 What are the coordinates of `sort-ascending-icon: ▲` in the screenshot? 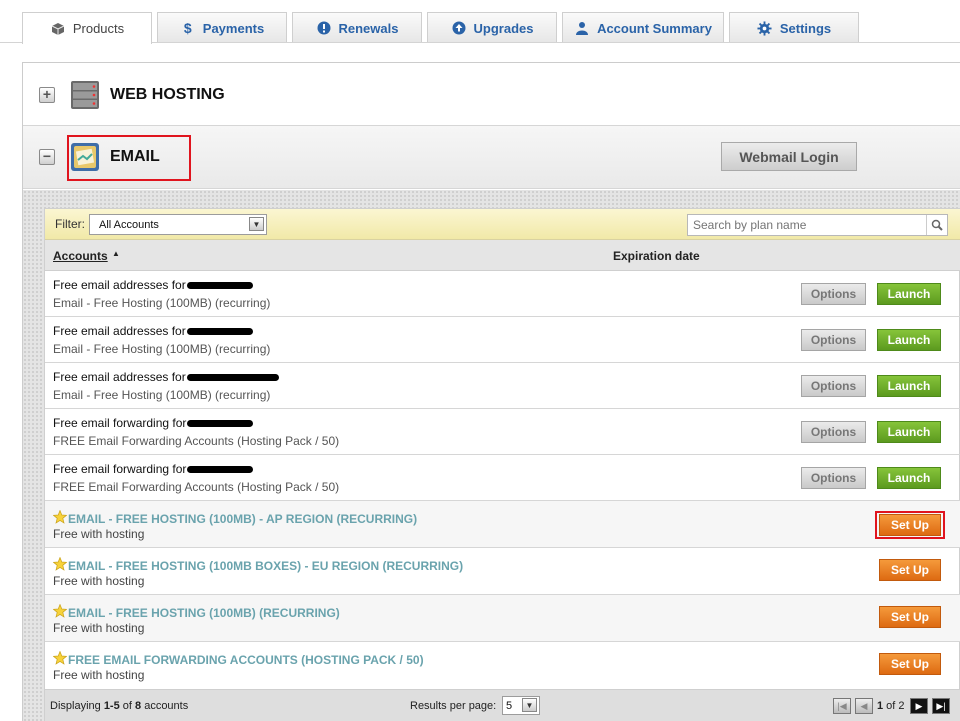 It's located at (116, 253).